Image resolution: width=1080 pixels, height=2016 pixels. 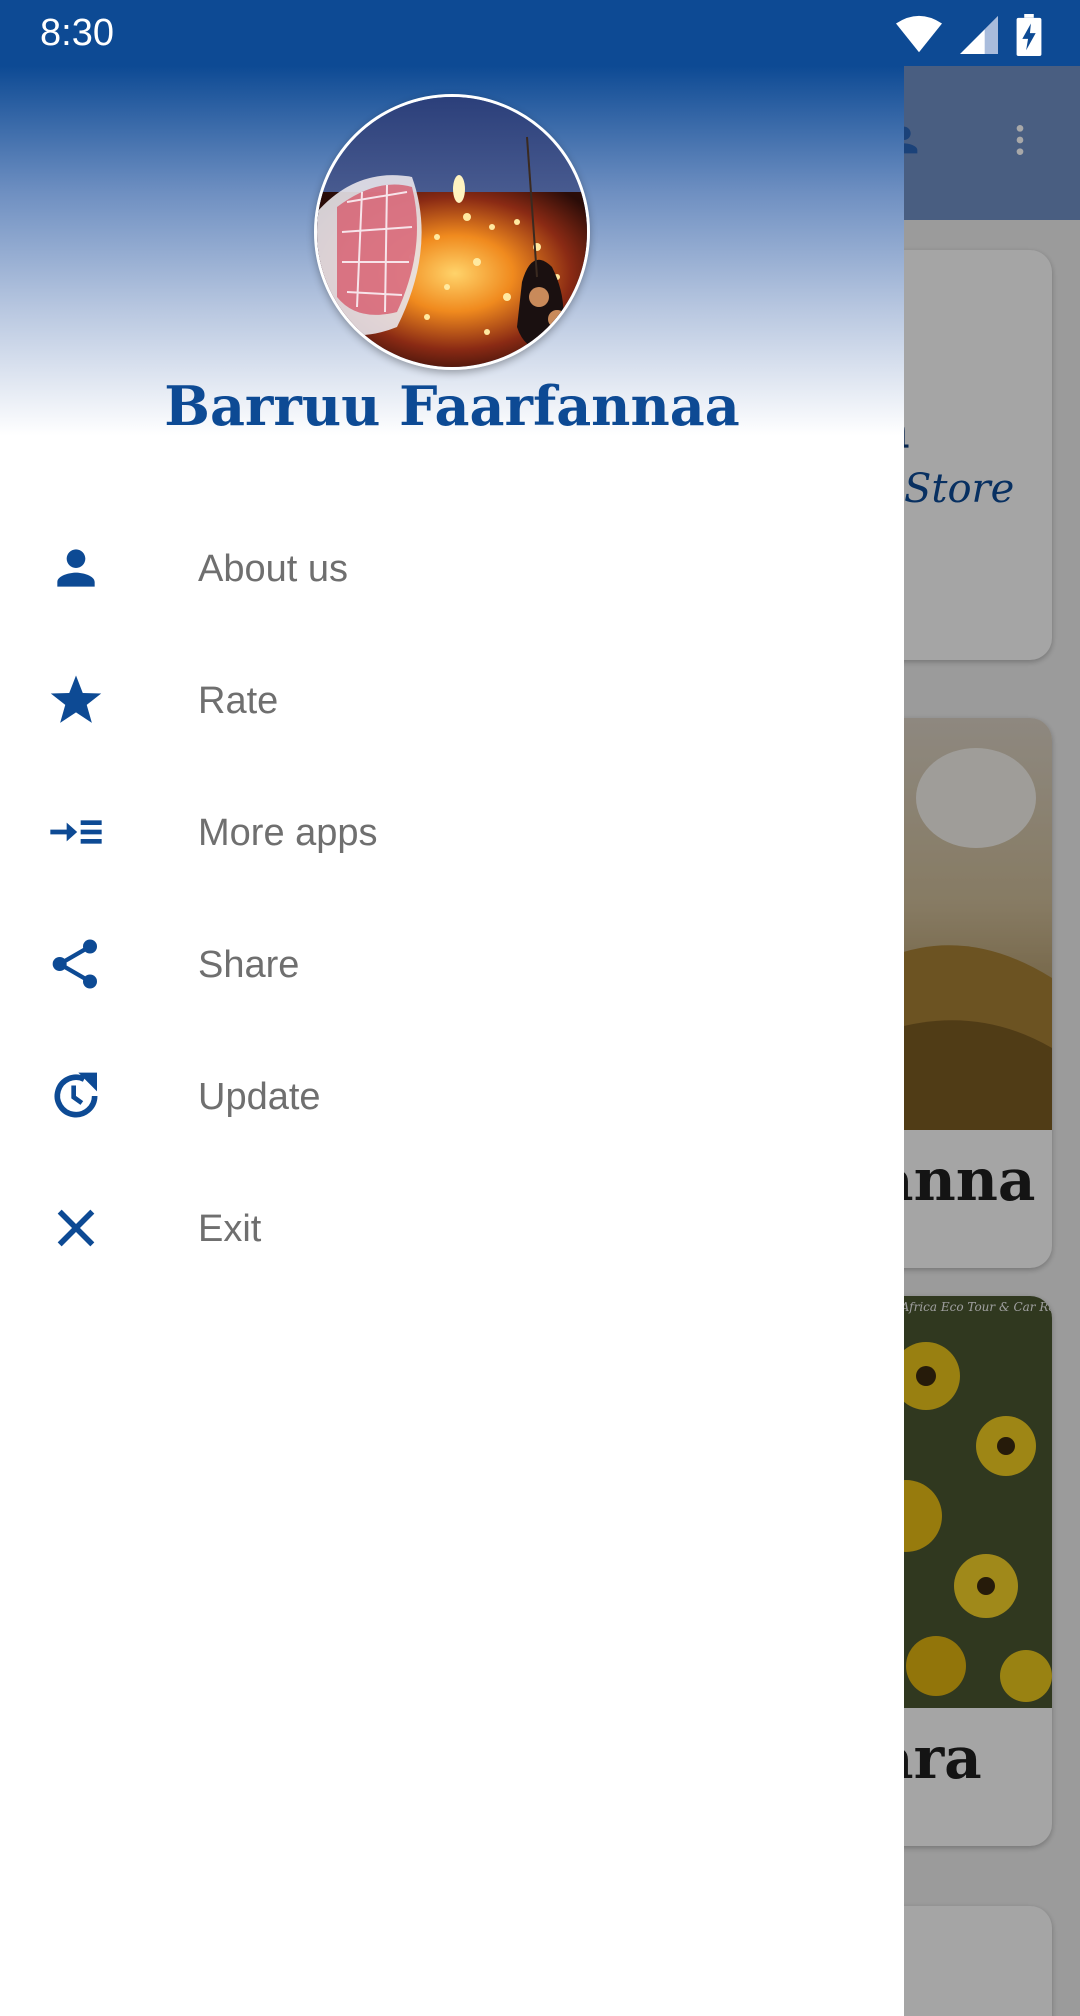 I want to click on menu-item-more-apps: More apps, so click(x=452, y=832).